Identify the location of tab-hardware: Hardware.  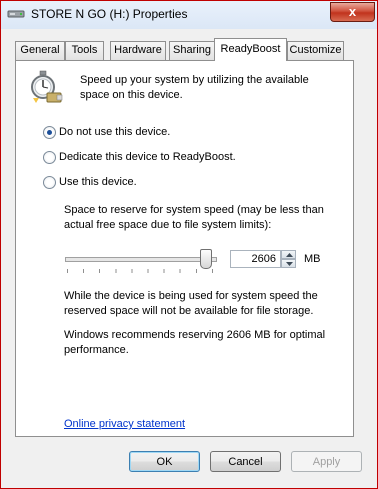
(138, 50).